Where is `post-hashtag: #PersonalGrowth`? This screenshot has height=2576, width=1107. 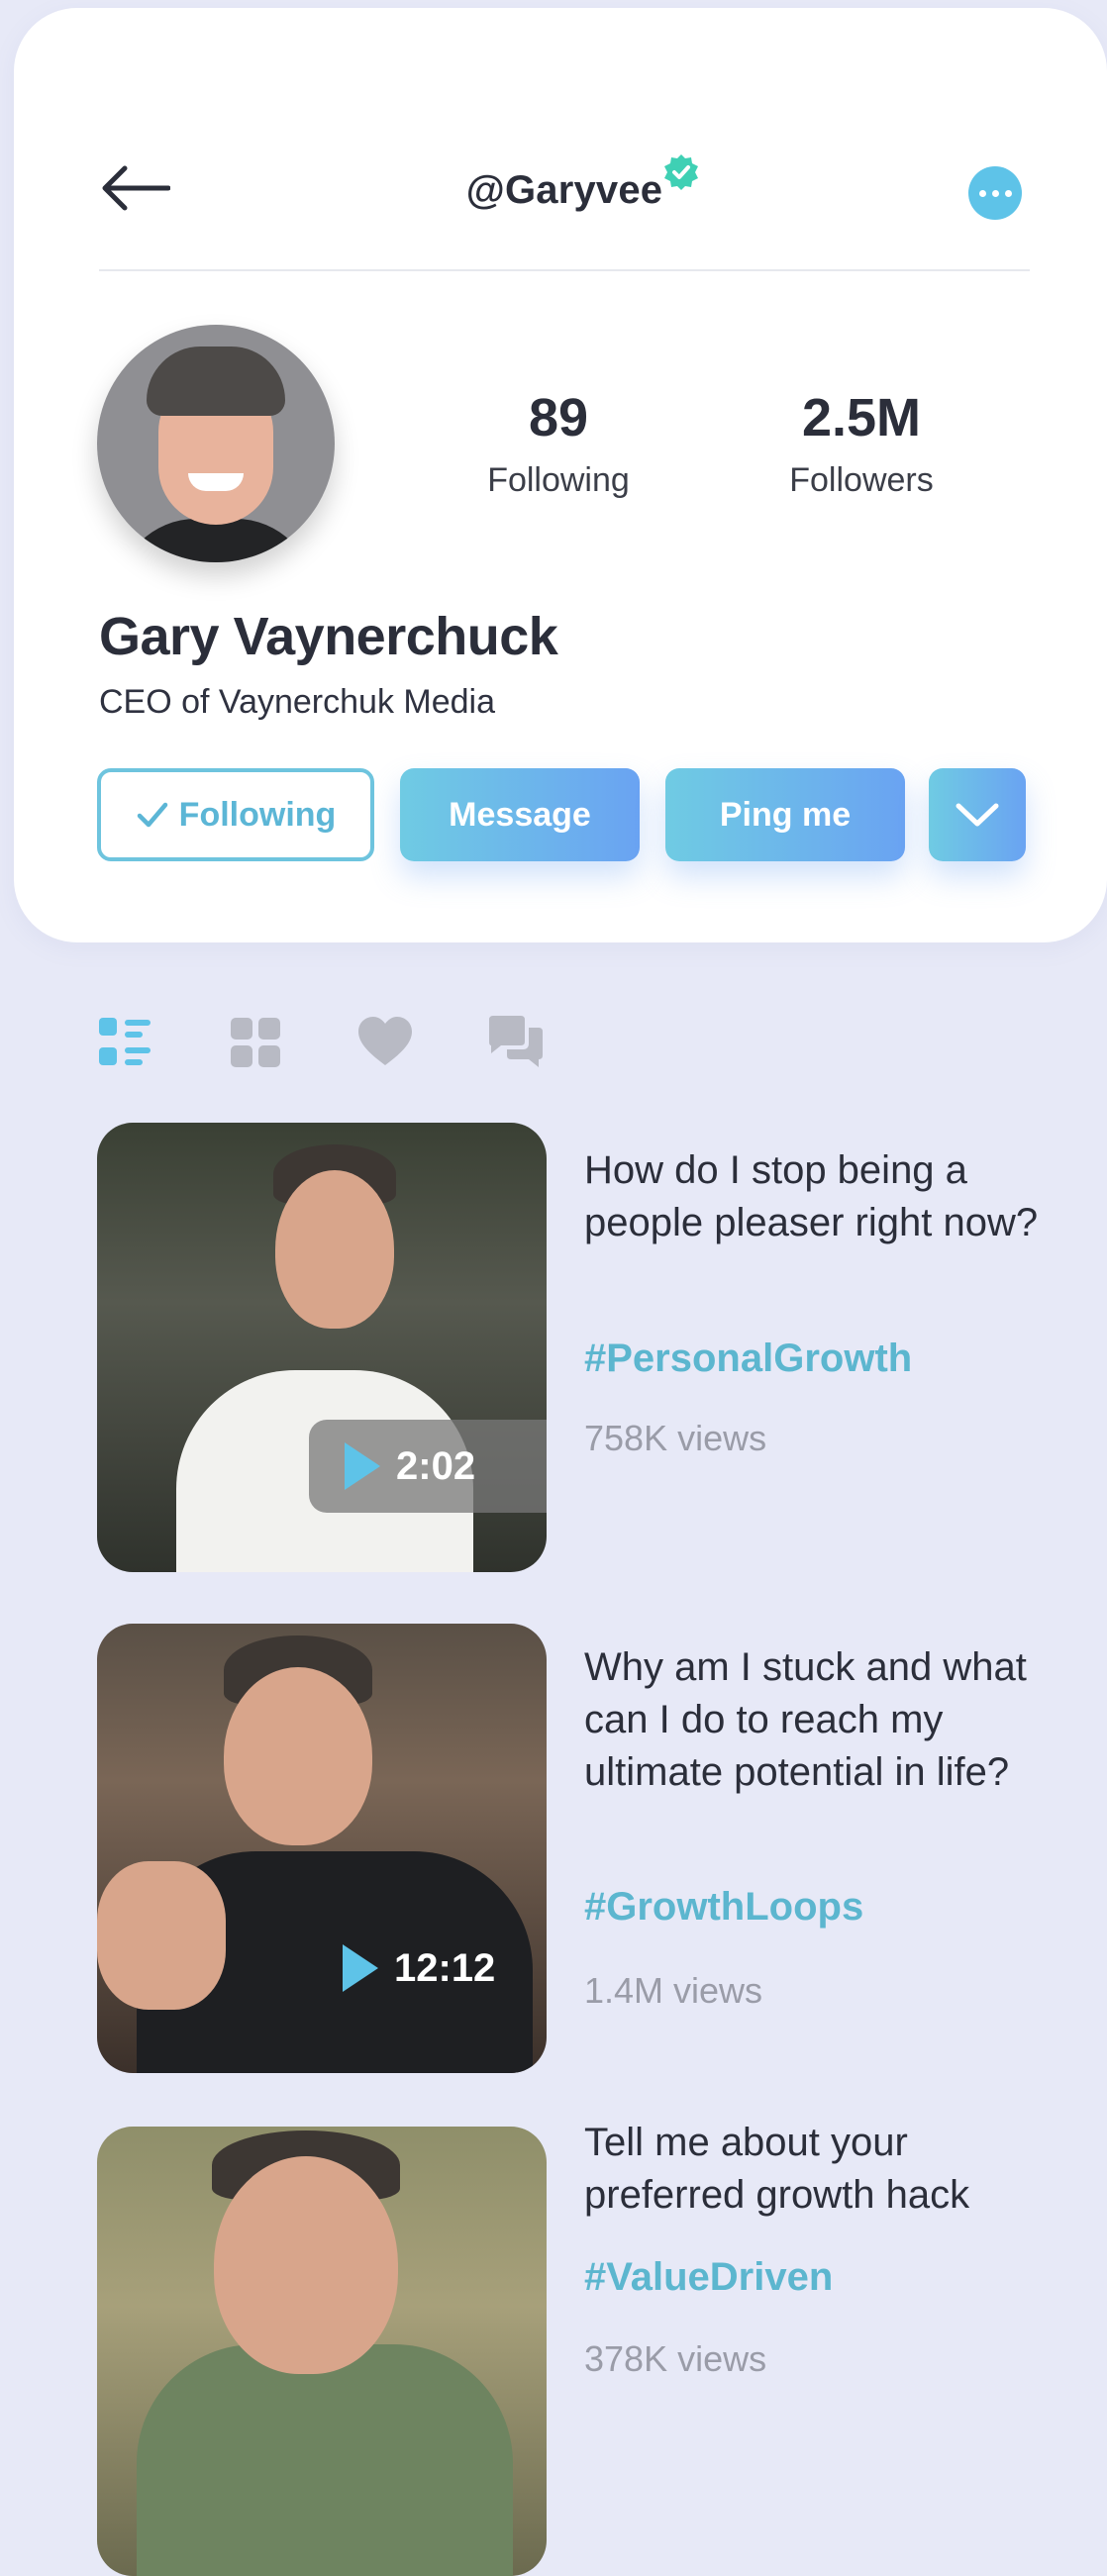
post-hashtag: #PersonalGrowth is located at coordinates (748, 1359).